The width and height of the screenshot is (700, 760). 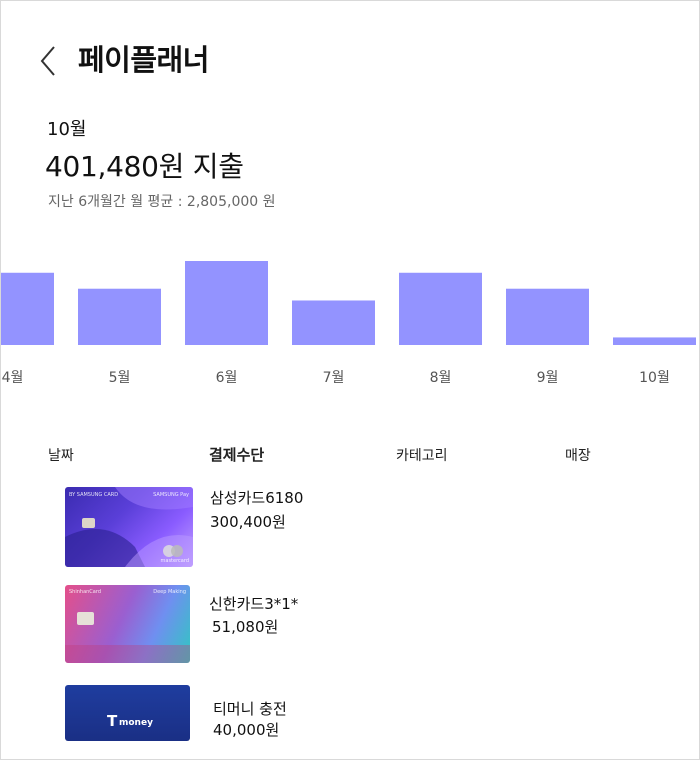 I want to click on tab-payment-method: 결제수단, so click(x=236, y=454).